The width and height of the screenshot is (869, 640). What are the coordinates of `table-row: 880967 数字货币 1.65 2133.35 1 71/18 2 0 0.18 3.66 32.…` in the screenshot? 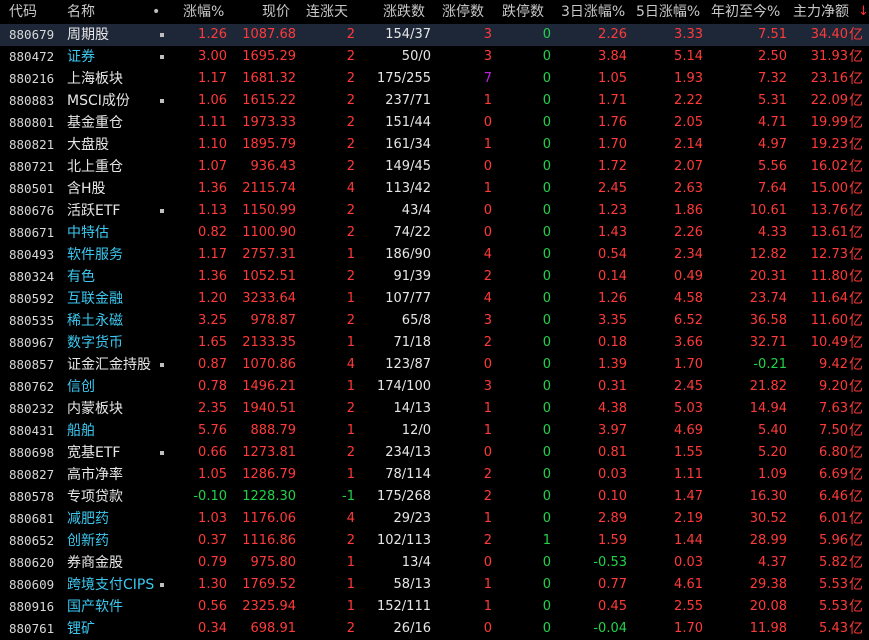 It's located at (434, 343).